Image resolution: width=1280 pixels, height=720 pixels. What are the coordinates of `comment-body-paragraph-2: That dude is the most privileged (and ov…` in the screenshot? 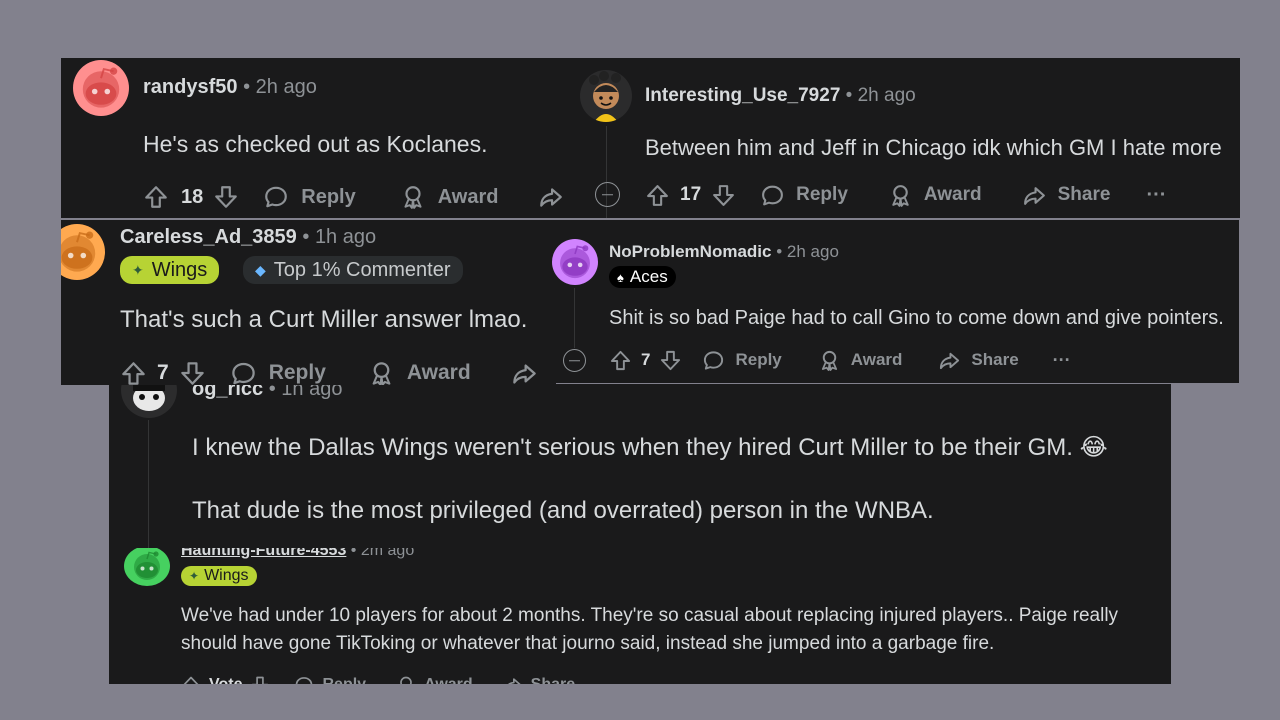 It's located at (563, 510).